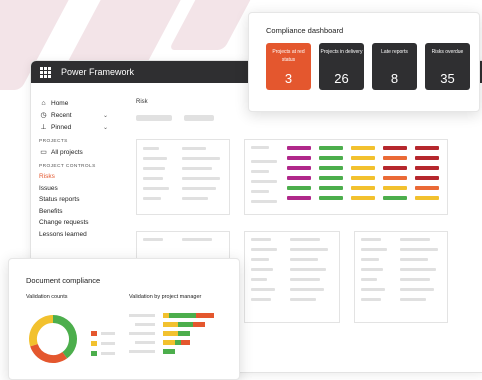 The width and height of the screenshot is (482, 380). I want to click on sidebar-item-change-requests: Change requests, so click(73, 223).